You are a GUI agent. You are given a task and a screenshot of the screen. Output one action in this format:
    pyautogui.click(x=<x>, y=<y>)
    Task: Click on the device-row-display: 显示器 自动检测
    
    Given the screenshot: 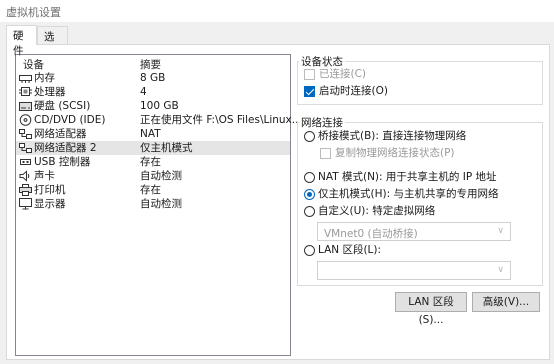 What is the action you would take?
    pyautogui.click(x=153, y=204)
    